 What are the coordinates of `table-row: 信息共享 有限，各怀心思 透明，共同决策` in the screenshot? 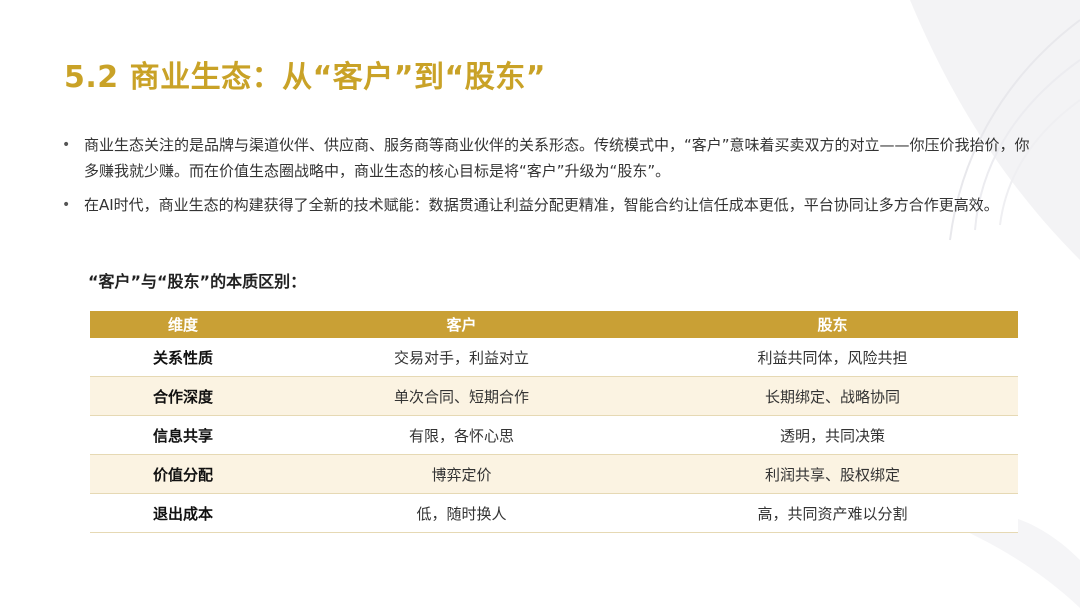 It's located at (554, 435).